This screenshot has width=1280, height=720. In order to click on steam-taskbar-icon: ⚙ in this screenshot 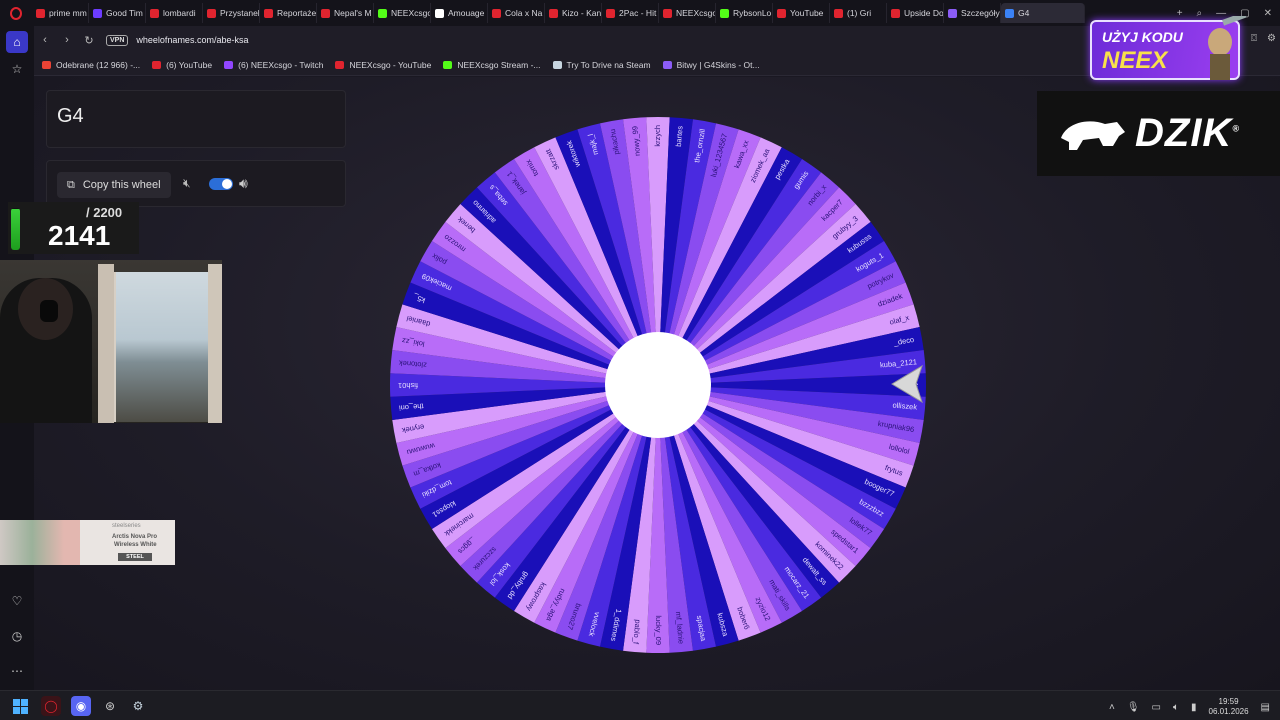, I will do `click(138, 706)`.